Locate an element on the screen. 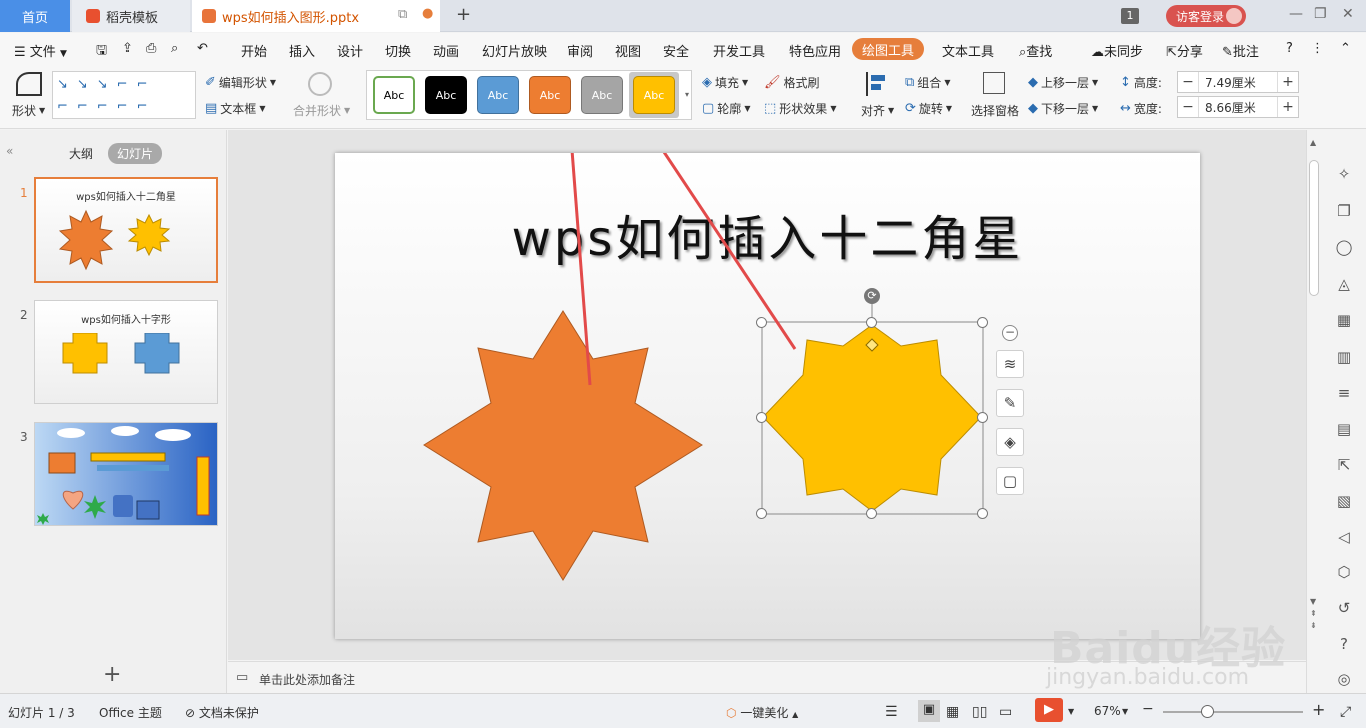  send-backward-button: ◆ 下移一层 ▼ is located at coordinates (1063, 108).